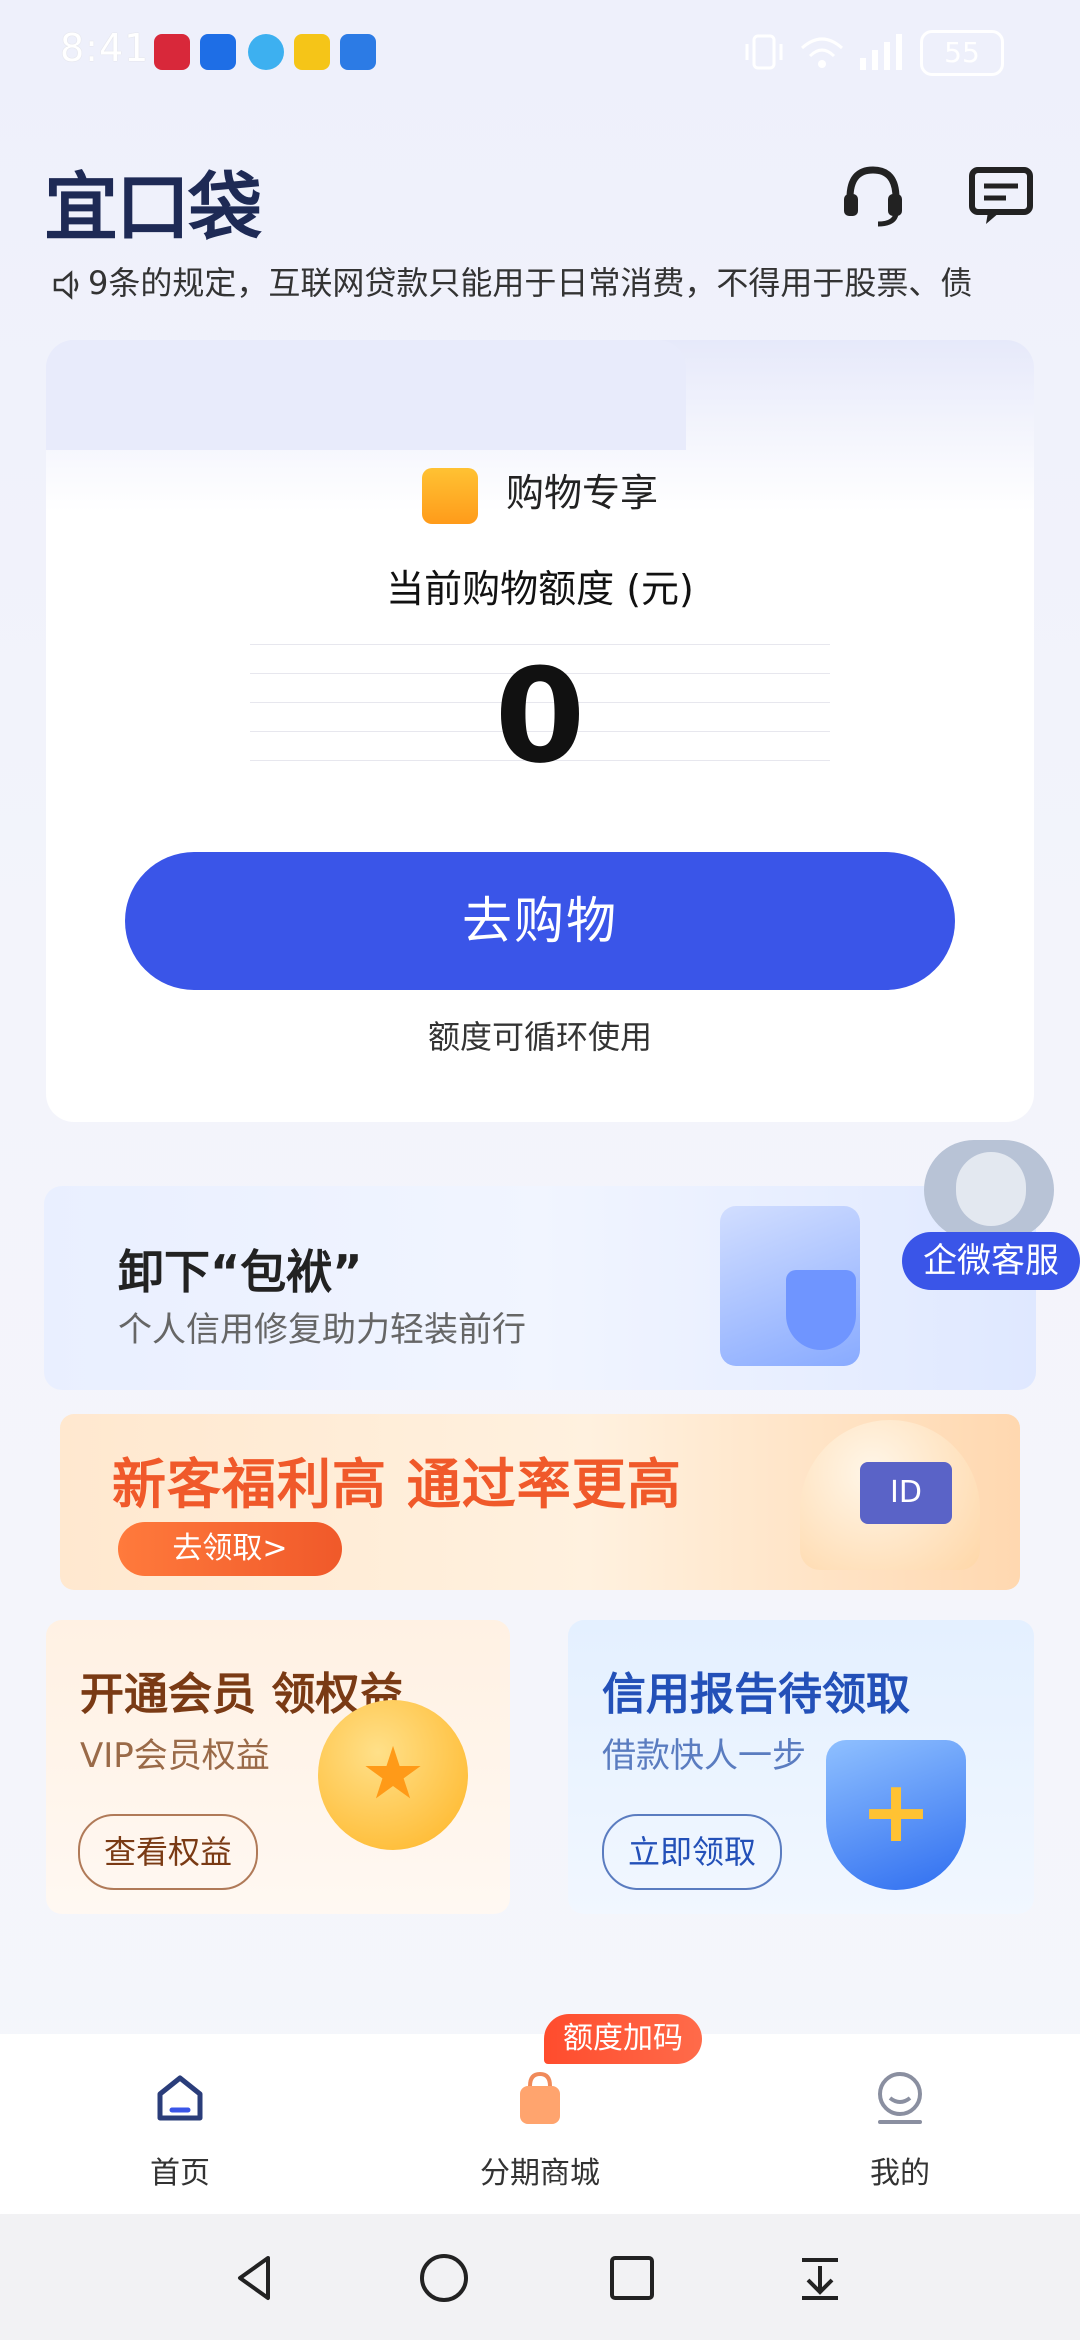 This screenshot has height=2340, width=1080. What do you see at coordinates (623, 2039) in the screenshot?
I see `quota-boost-badge: 额度加码` at bounding box center [623, 2039].